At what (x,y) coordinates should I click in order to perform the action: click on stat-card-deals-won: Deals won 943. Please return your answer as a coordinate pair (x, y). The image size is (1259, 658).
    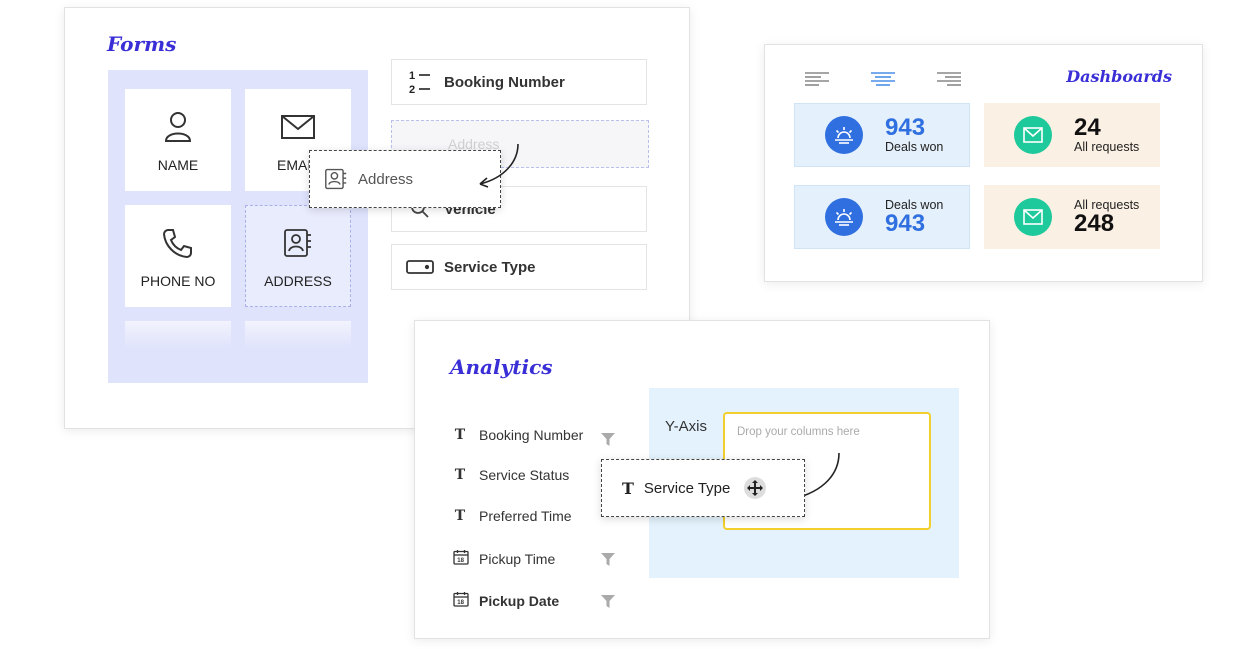
    Looking at the image, I should click on (882, 217).